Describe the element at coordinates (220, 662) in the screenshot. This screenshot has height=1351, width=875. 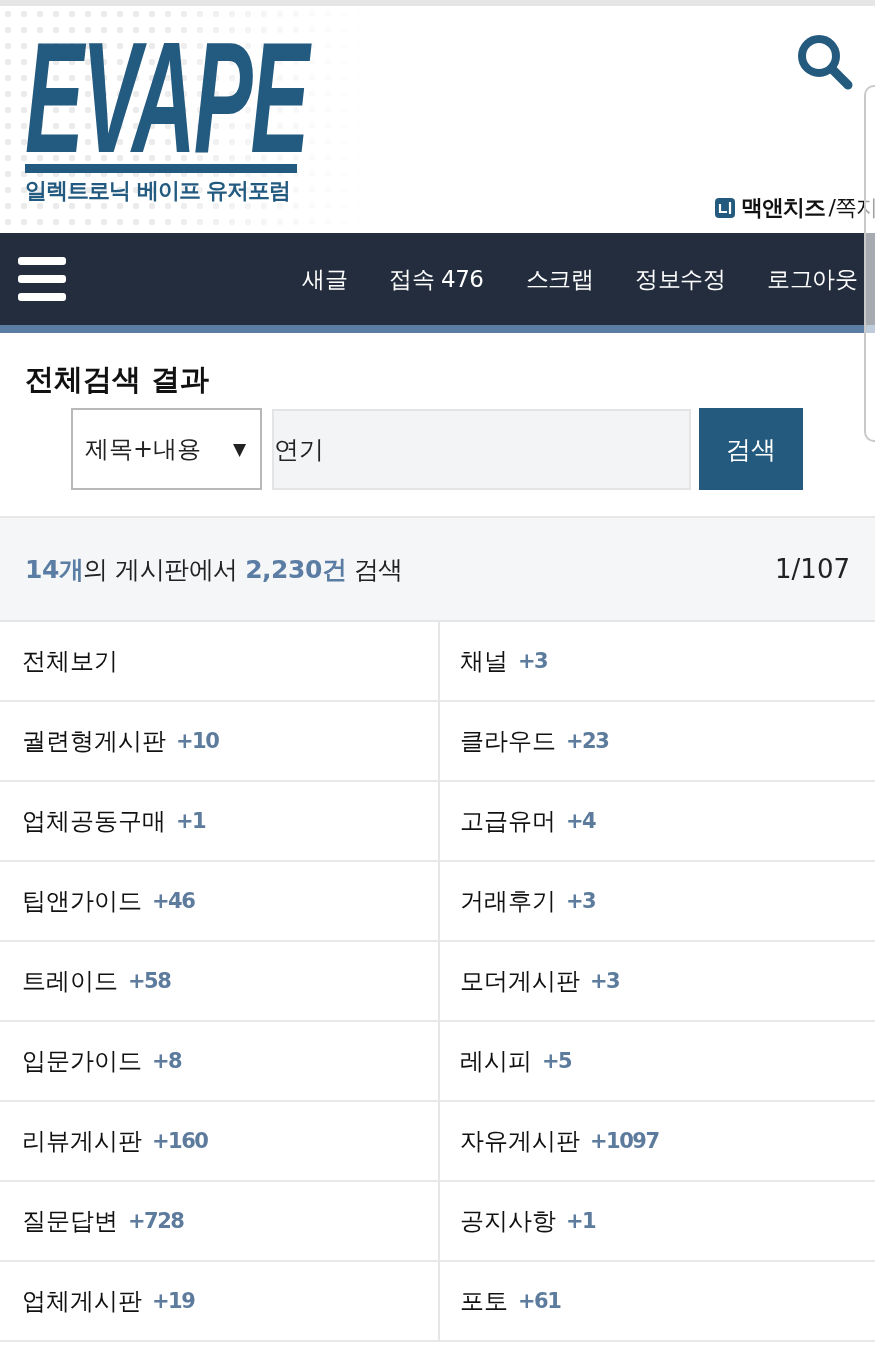
I see `board-link: 전체보기` at that location.